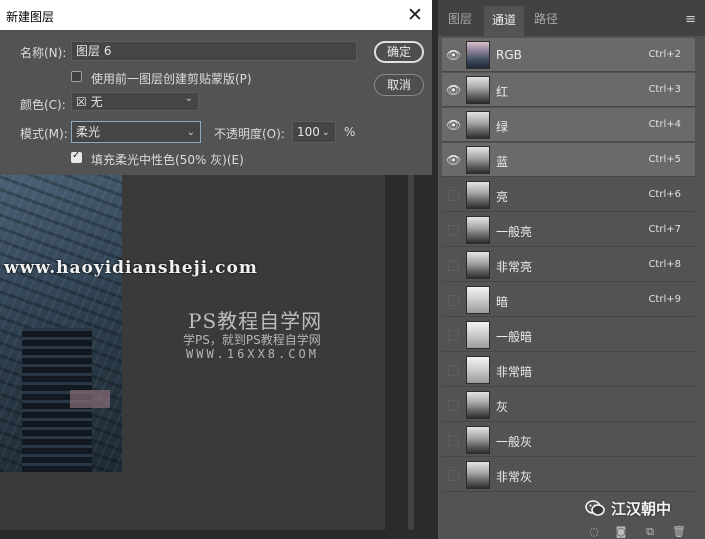 The width and height of the screenshot is (705, 539). What do you see at coordinates (502, 197) in the screenshot?
I see `channel-name: 亮` at bounding box center [502, 197].